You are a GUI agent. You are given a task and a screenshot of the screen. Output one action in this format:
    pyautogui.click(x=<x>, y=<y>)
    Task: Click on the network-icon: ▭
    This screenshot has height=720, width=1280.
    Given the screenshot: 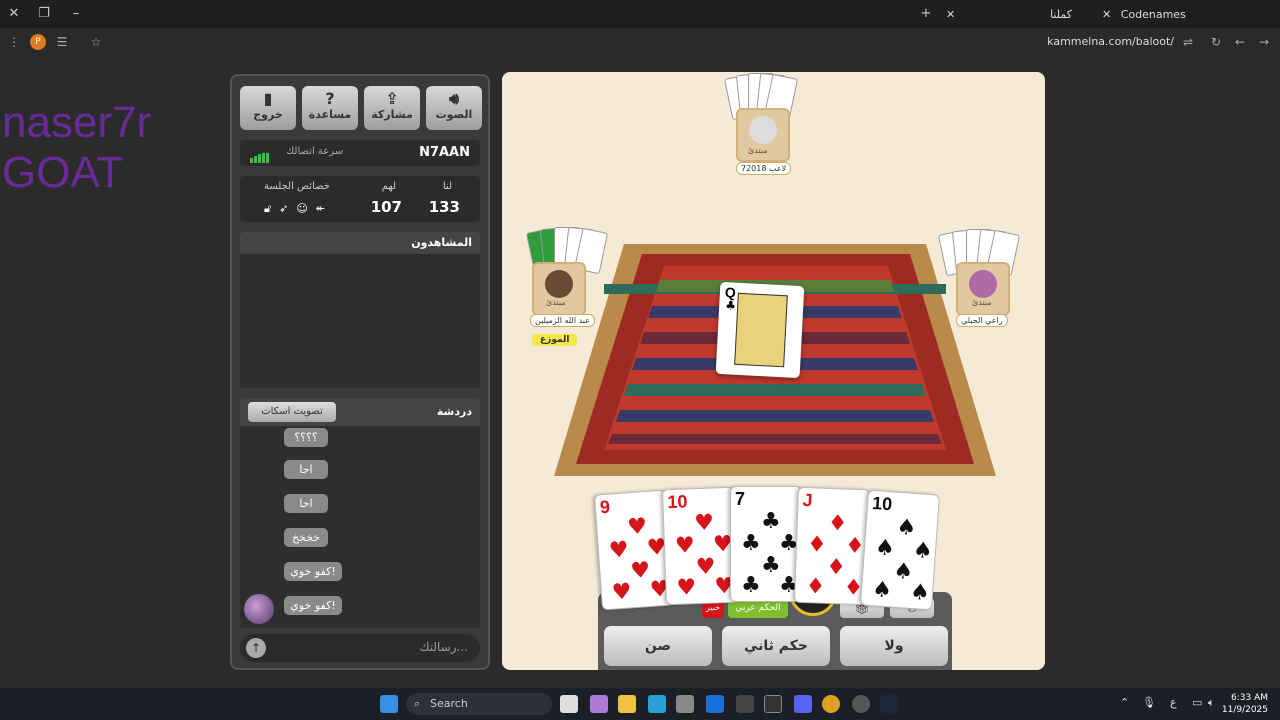 What is the action you would take?
    pyautogui.click(x=1197, y=702)
    